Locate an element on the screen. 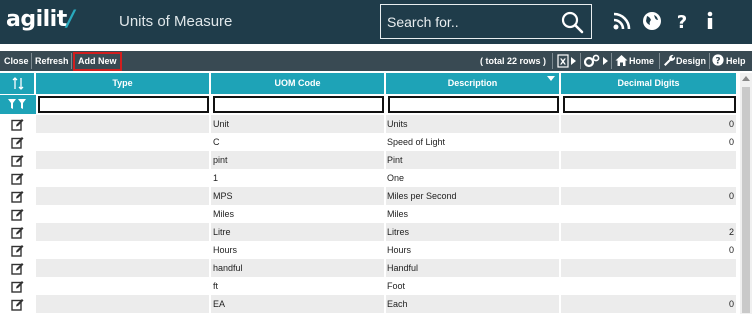  cell-uom-code: MPS is located at coordinates (298, 196).